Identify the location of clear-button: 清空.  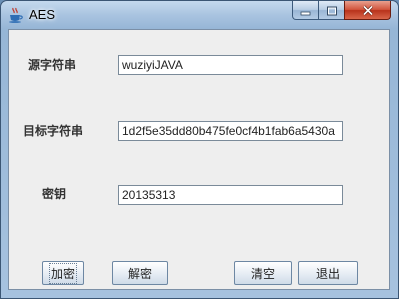
(263, 273).